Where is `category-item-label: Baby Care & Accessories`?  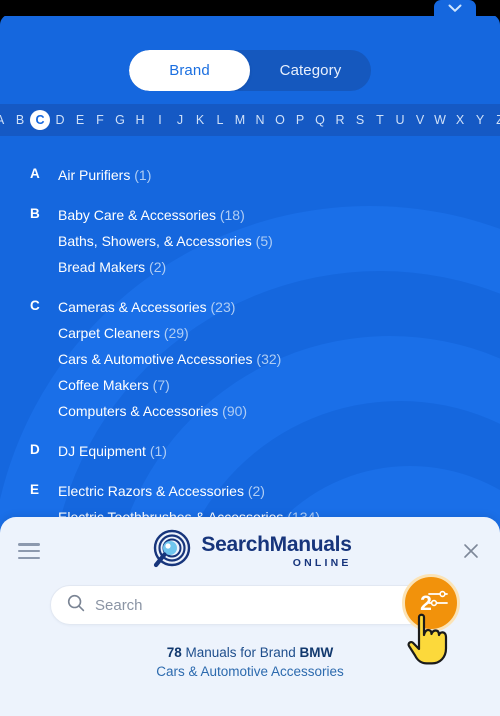
category-item-label: Baby Care & Accessories is located at coordinates (137, 215).